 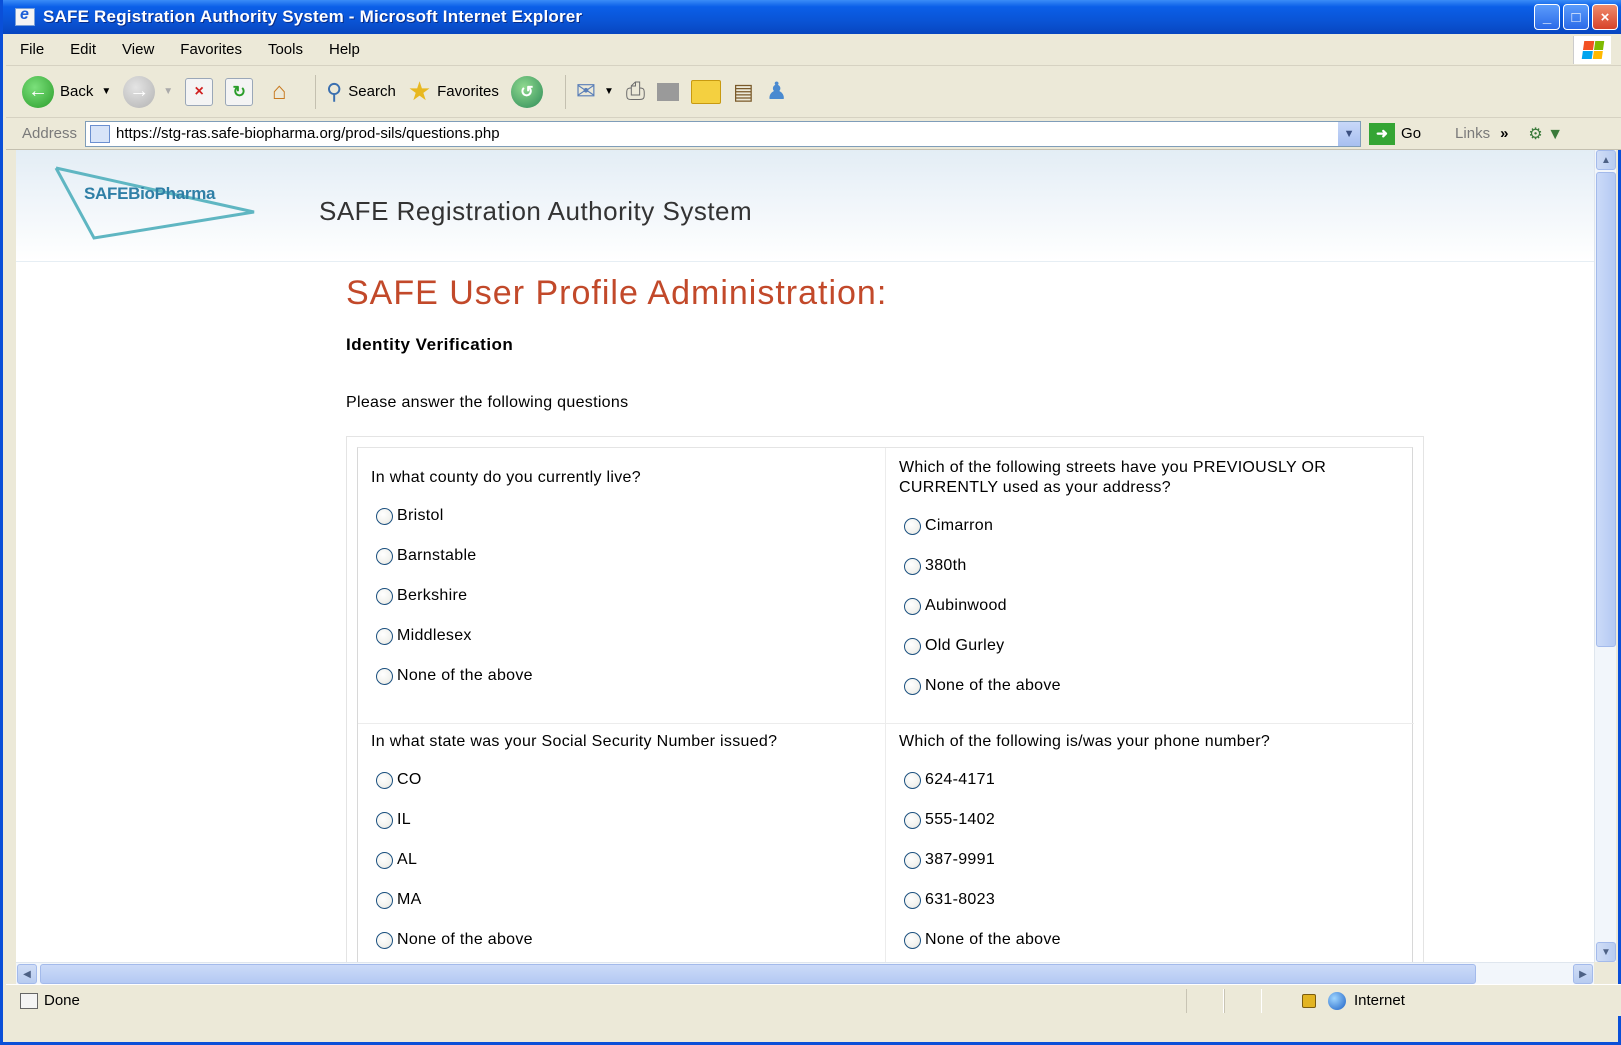 What do you see at coordinates (361, 92) in the screenshot?
I see `search-button: ⚲ Search` at bounding box center [361, 92].